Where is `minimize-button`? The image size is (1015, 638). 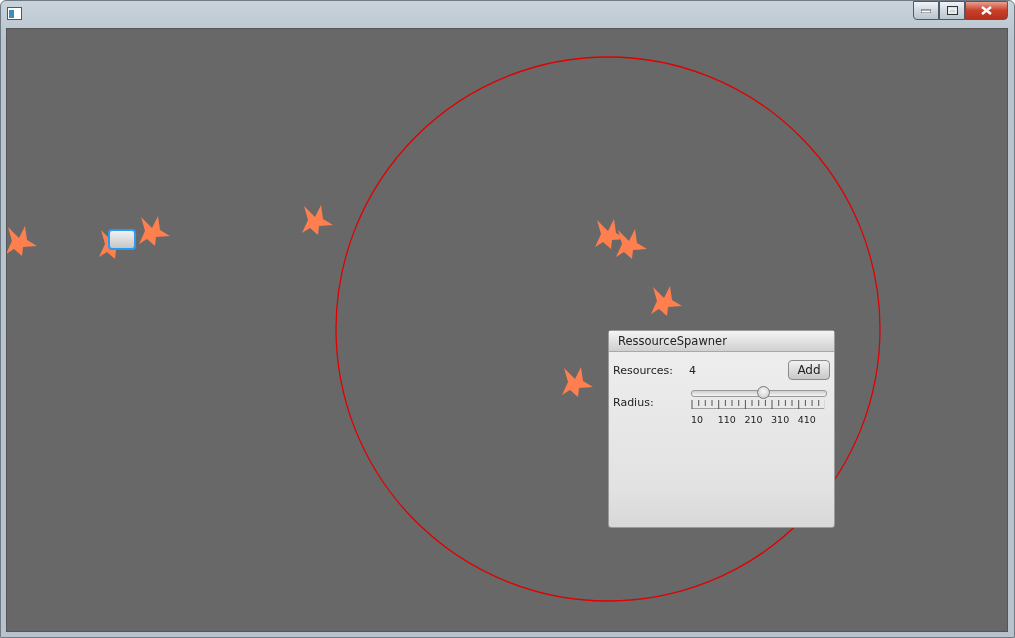 minimize-button is located at coordinates (926, 10).